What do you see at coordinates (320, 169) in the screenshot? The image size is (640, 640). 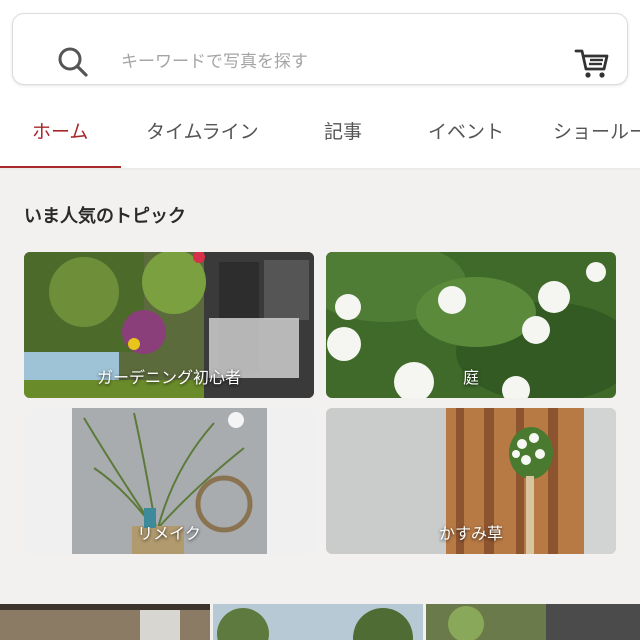 I see `tabs-divider` at bounding box center [320, 169].